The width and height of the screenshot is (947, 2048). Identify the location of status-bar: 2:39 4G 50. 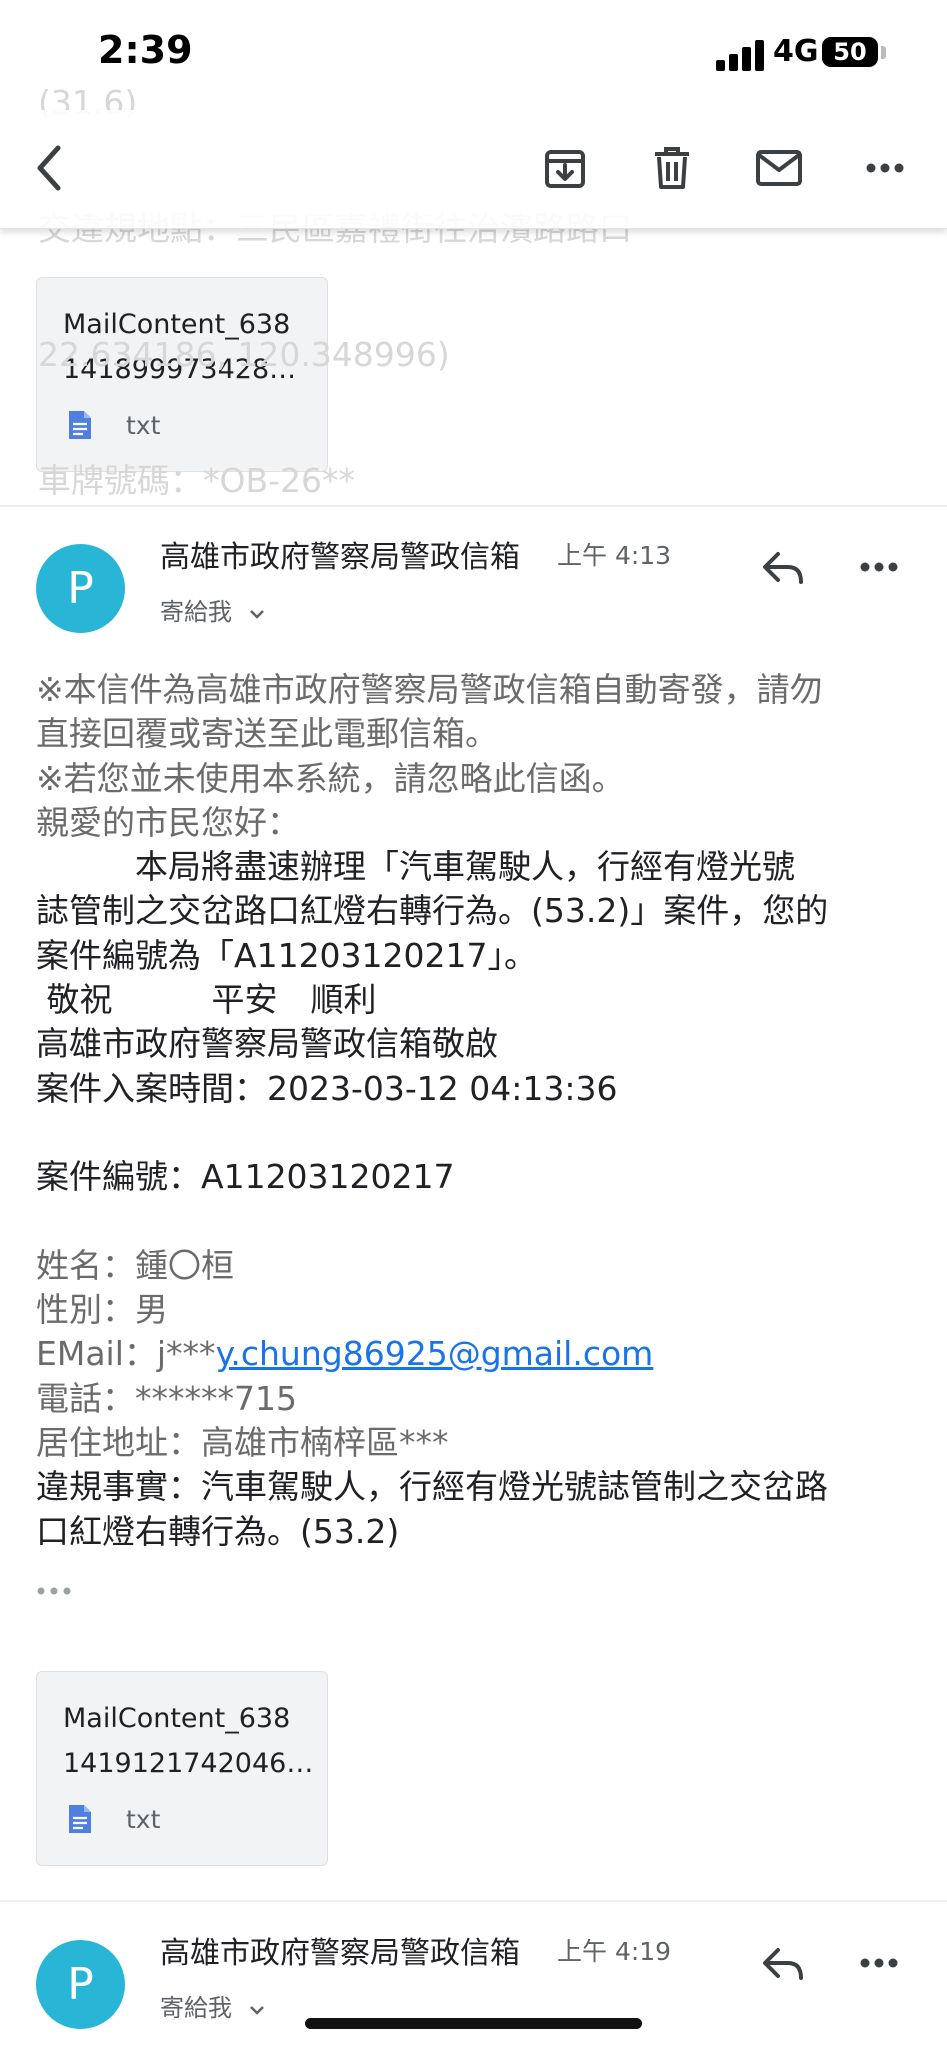
(473, 55).